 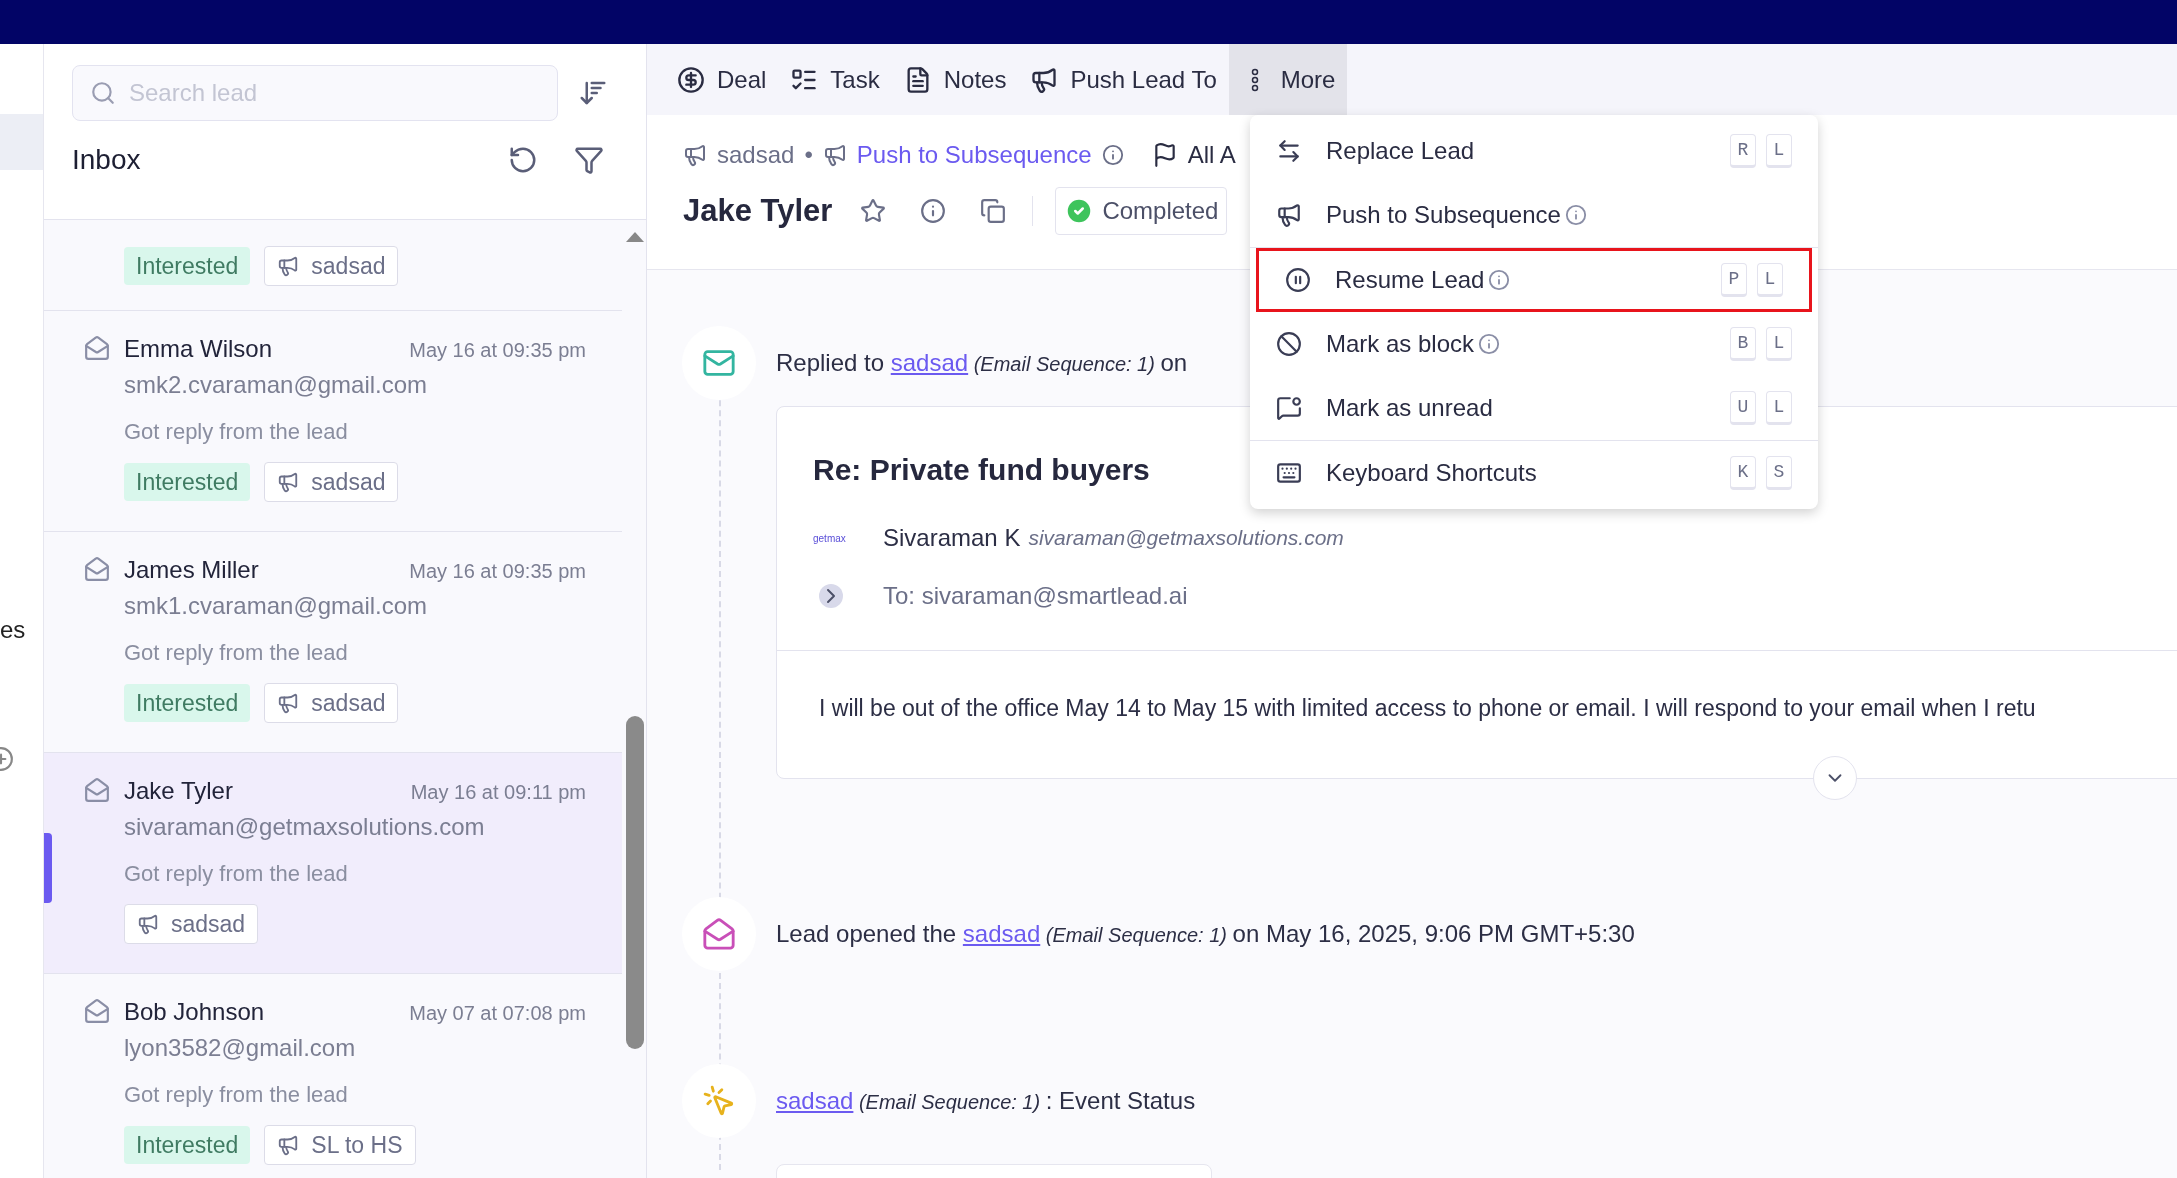 What do you see at coordinates (1779, 473) in the screenshot?
I see `shortcut-key: S` at bounding box center [1779, 473].